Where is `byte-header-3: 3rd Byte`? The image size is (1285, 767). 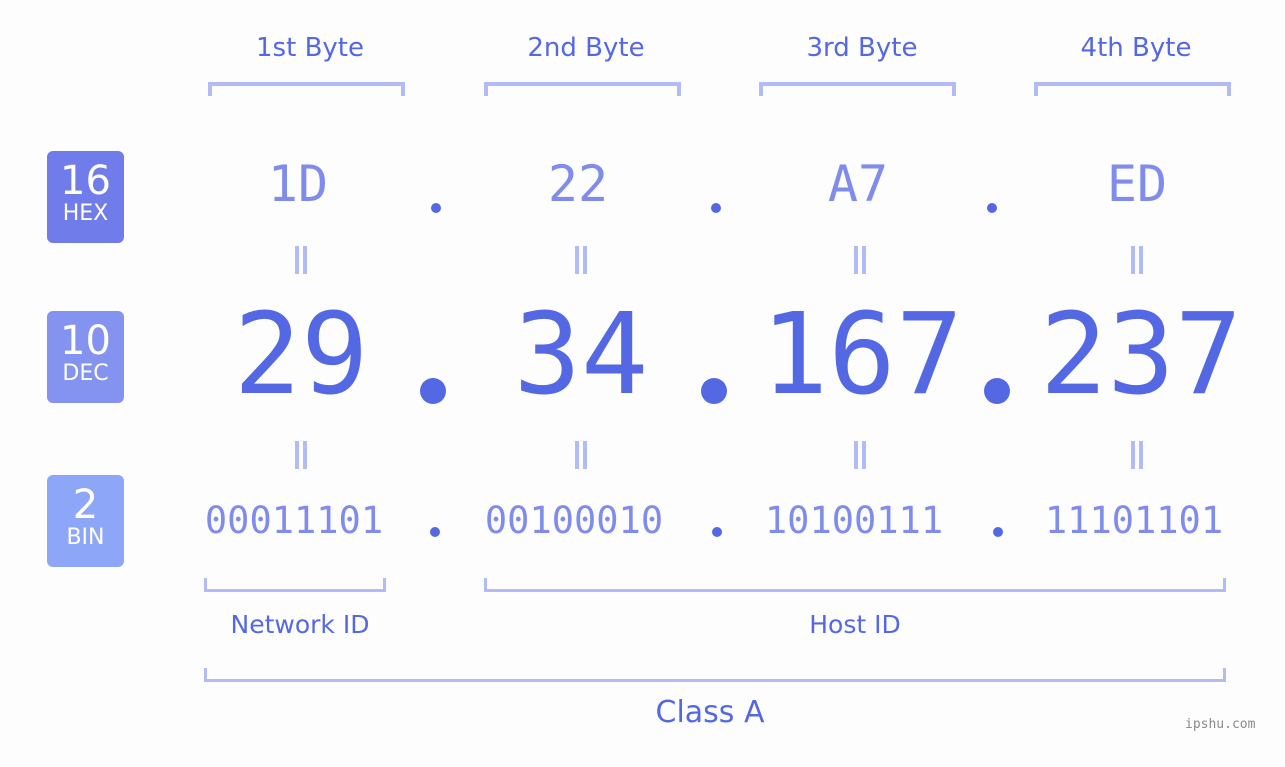
byte-header-3: 3rd Byte is located at coordinates (862, 48).